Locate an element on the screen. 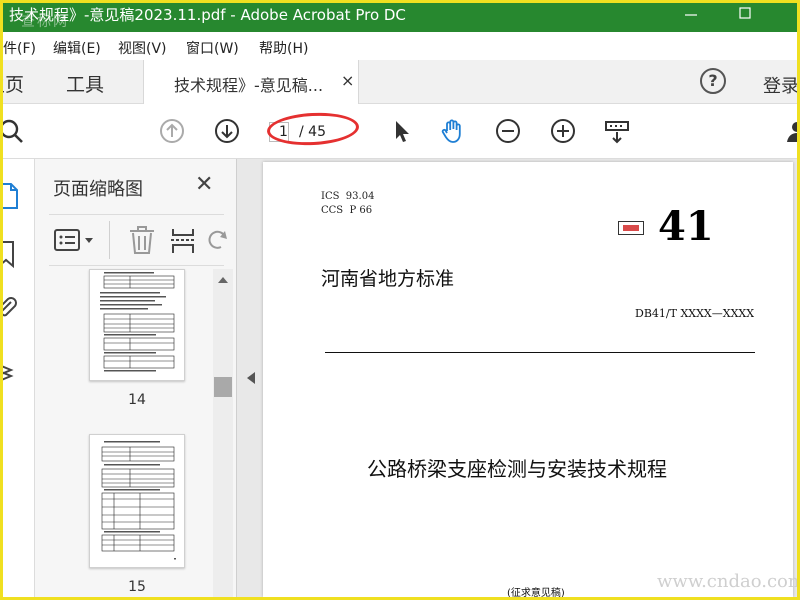 The image size is (800, 600). help-icon: ? is located at coordinates (713, 81).